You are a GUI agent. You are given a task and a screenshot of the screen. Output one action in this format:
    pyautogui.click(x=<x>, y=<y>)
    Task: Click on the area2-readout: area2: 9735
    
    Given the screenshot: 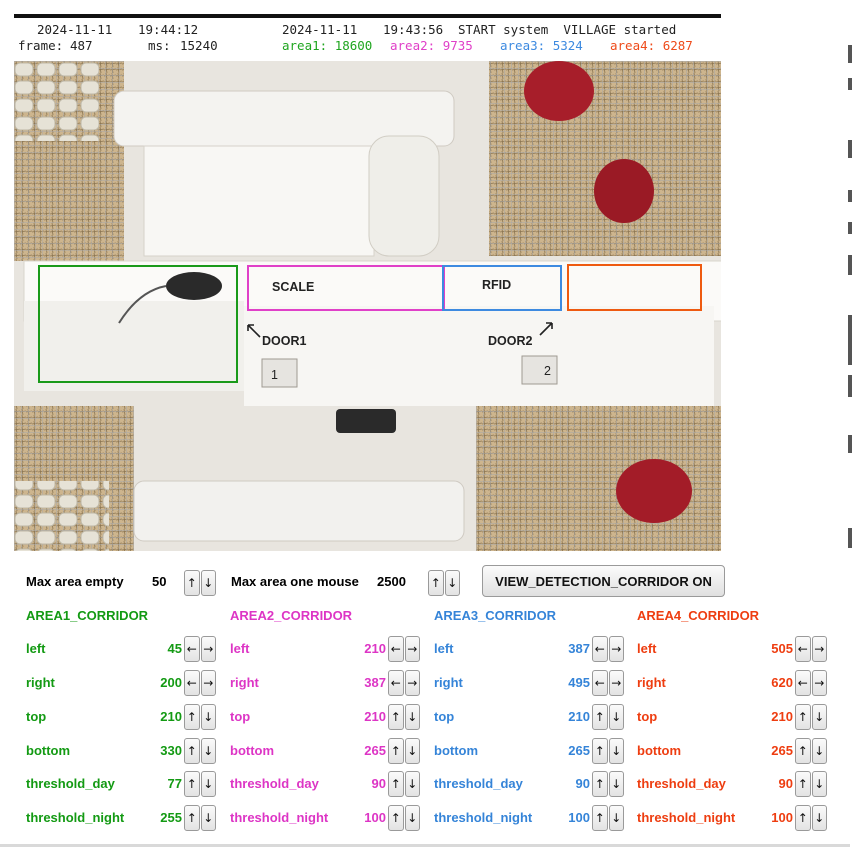 What is the action you would take?
    pyautogui.click(x=431, y=45)
    